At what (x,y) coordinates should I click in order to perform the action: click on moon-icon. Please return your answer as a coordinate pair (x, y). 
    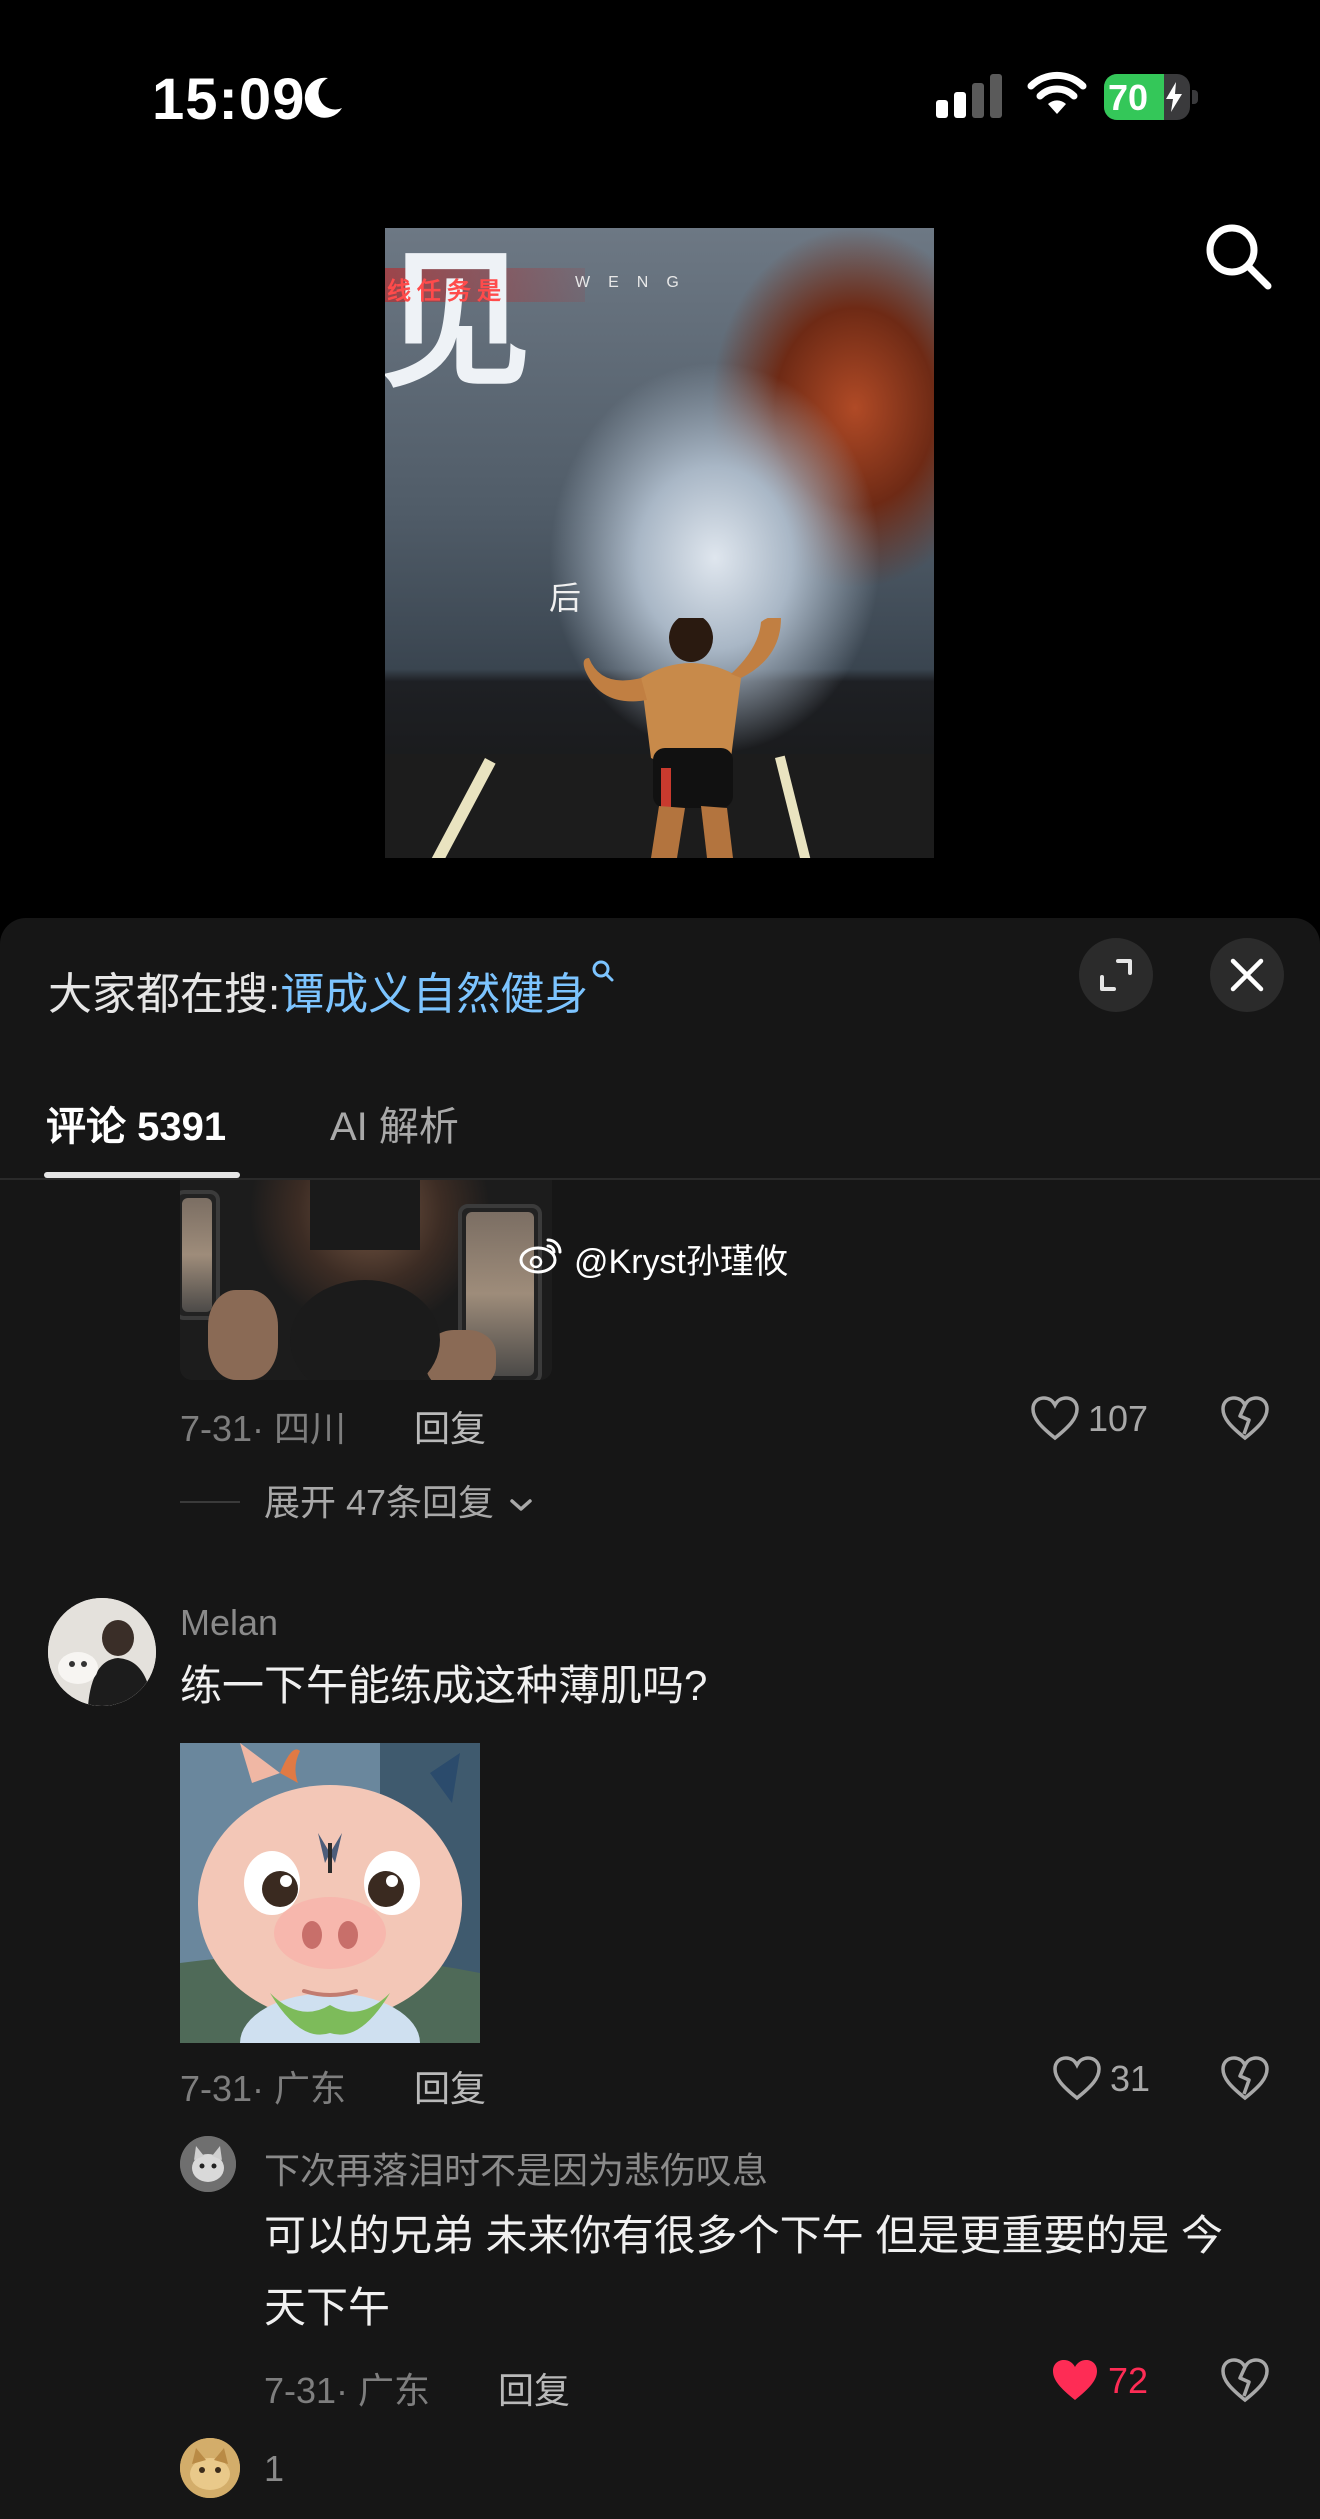
    Looking at the image, I should click on (323, 97).